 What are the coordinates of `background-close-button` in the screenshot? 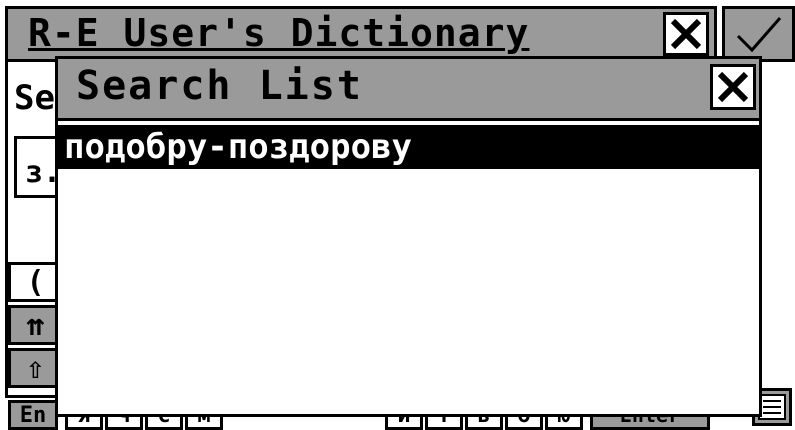 It's located at (686, 34).